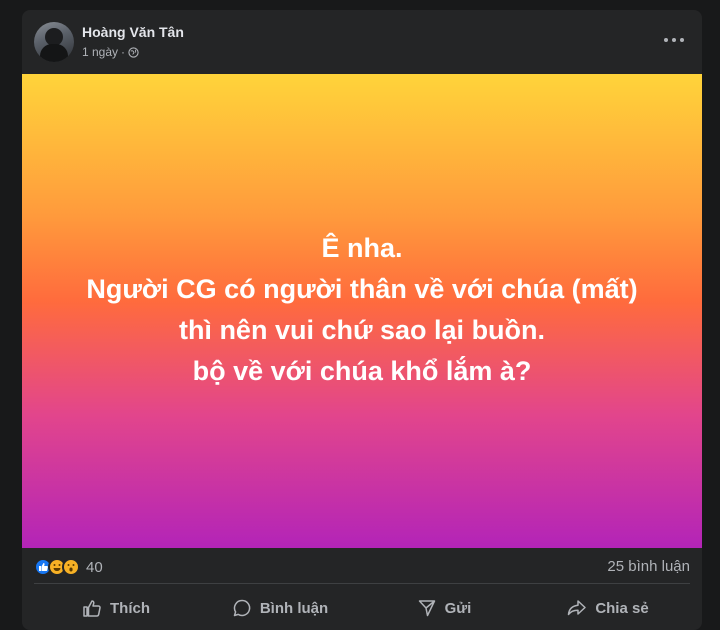  What do you see at coordinates (133, 52) in the screenshot?
I see `globe-icon` at bounding box center [133, 52].